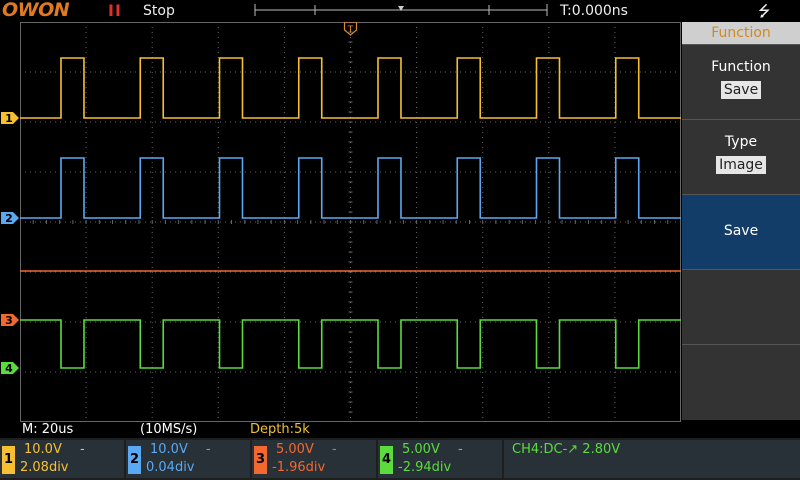  I want to click on channel-4-box: 4 5.00V - -2.94div, so click(440, 459).